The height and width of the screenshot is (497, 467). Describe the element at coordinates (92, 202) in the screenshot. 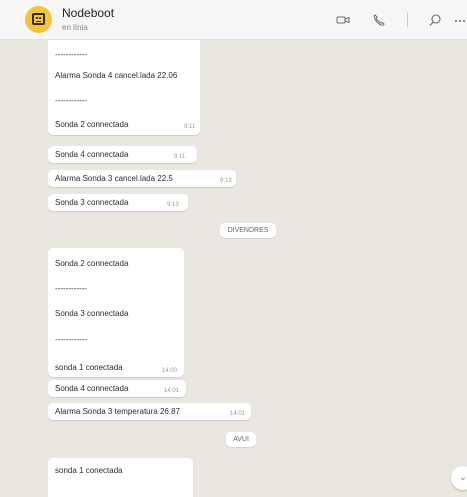

I see `message-text: Sonda 3 connectada` at that location.